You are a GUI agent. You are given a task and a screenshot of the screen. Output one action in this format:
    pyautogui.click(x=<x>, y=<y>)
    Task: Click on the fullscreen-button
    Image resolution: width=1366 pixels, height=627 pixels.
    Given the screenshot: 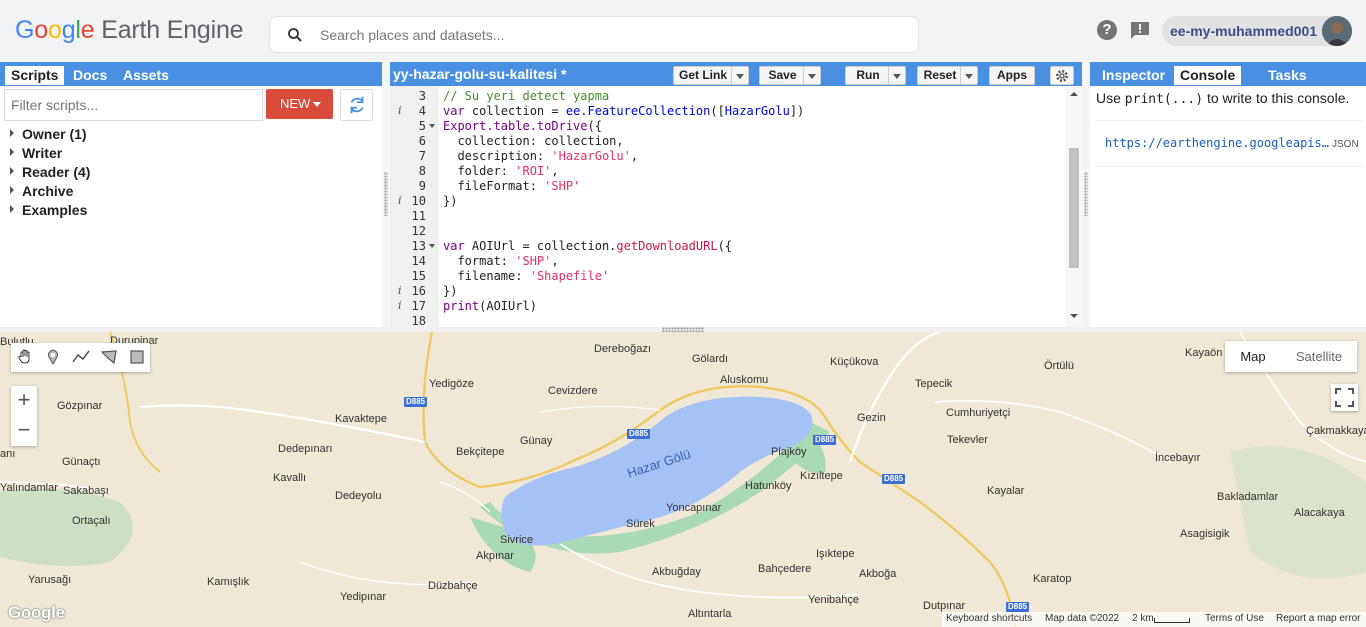 What is the action you would take?
    pyautogui.click(x=1344, y=397)
    